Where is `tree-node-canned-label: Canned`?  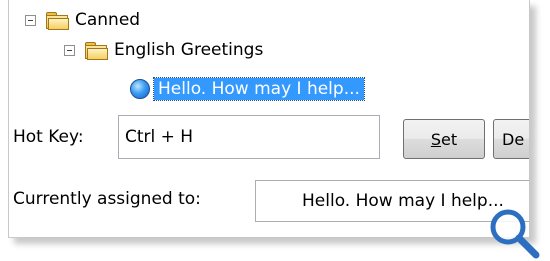 tree-node-canned-label: Canned is located at coordinates (108, 20).